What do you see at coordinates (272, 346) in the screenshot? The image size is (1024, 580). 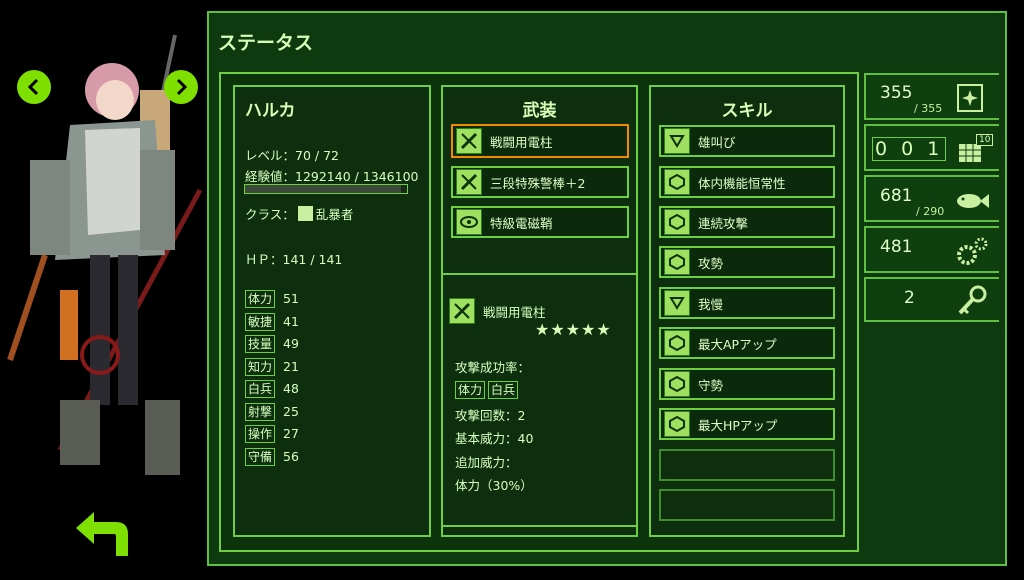 I see `stat-row: 技量 49` at bounding box center [272, 346].